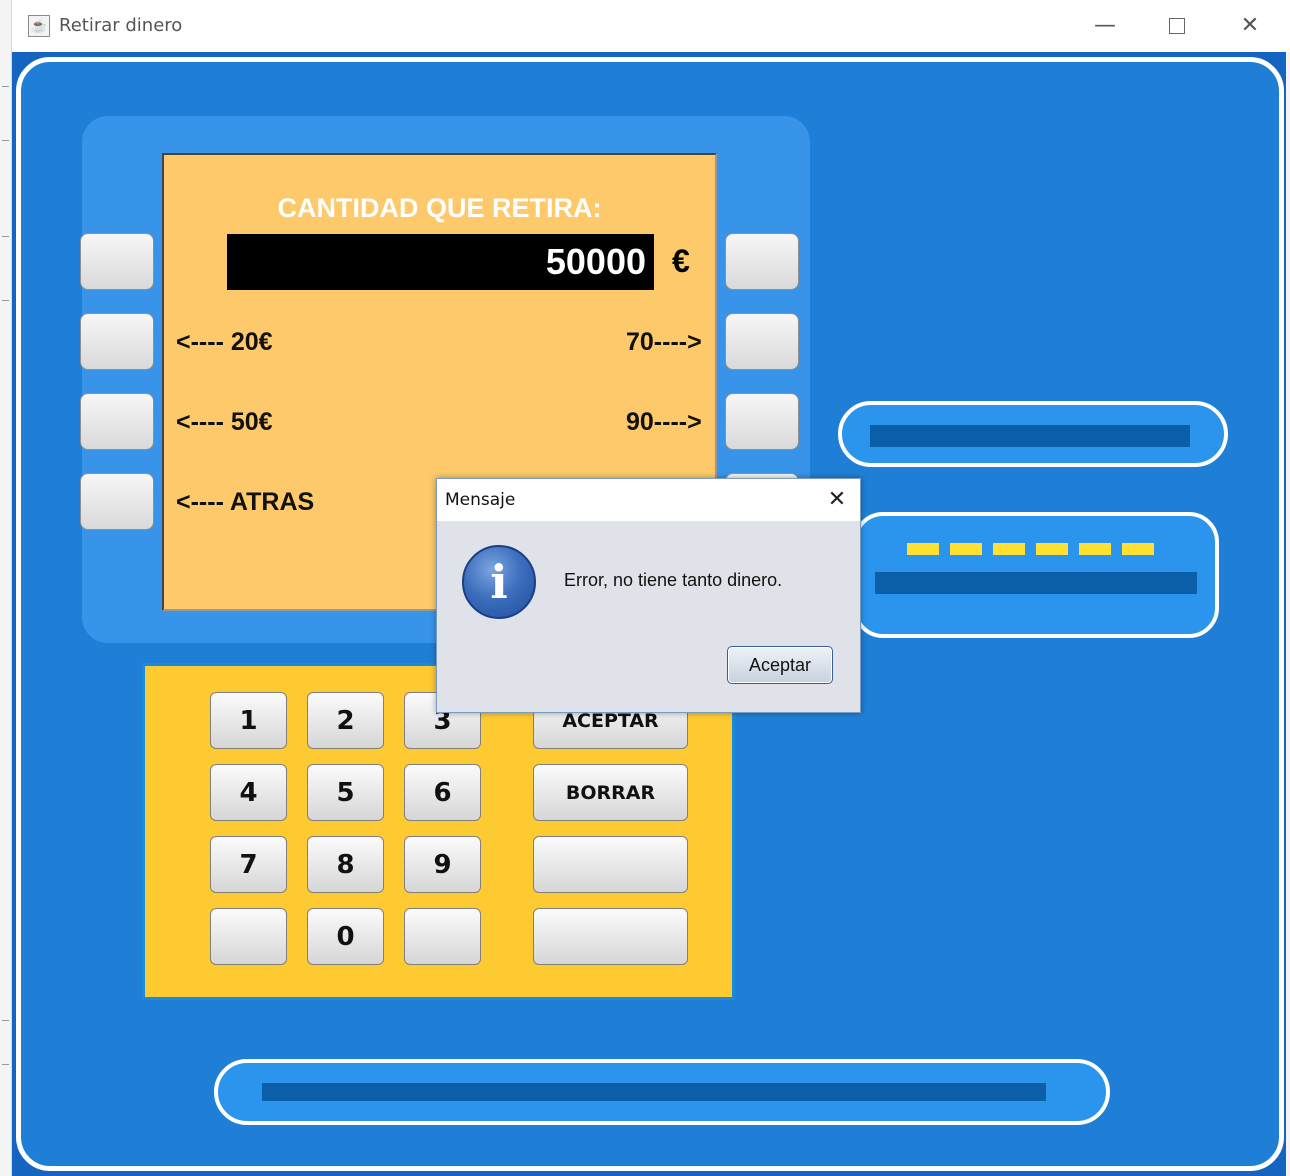 The width and height of the screenshot is (1290, 1176). I want to click on dialog-title: Mensaje, so click(480, 500).